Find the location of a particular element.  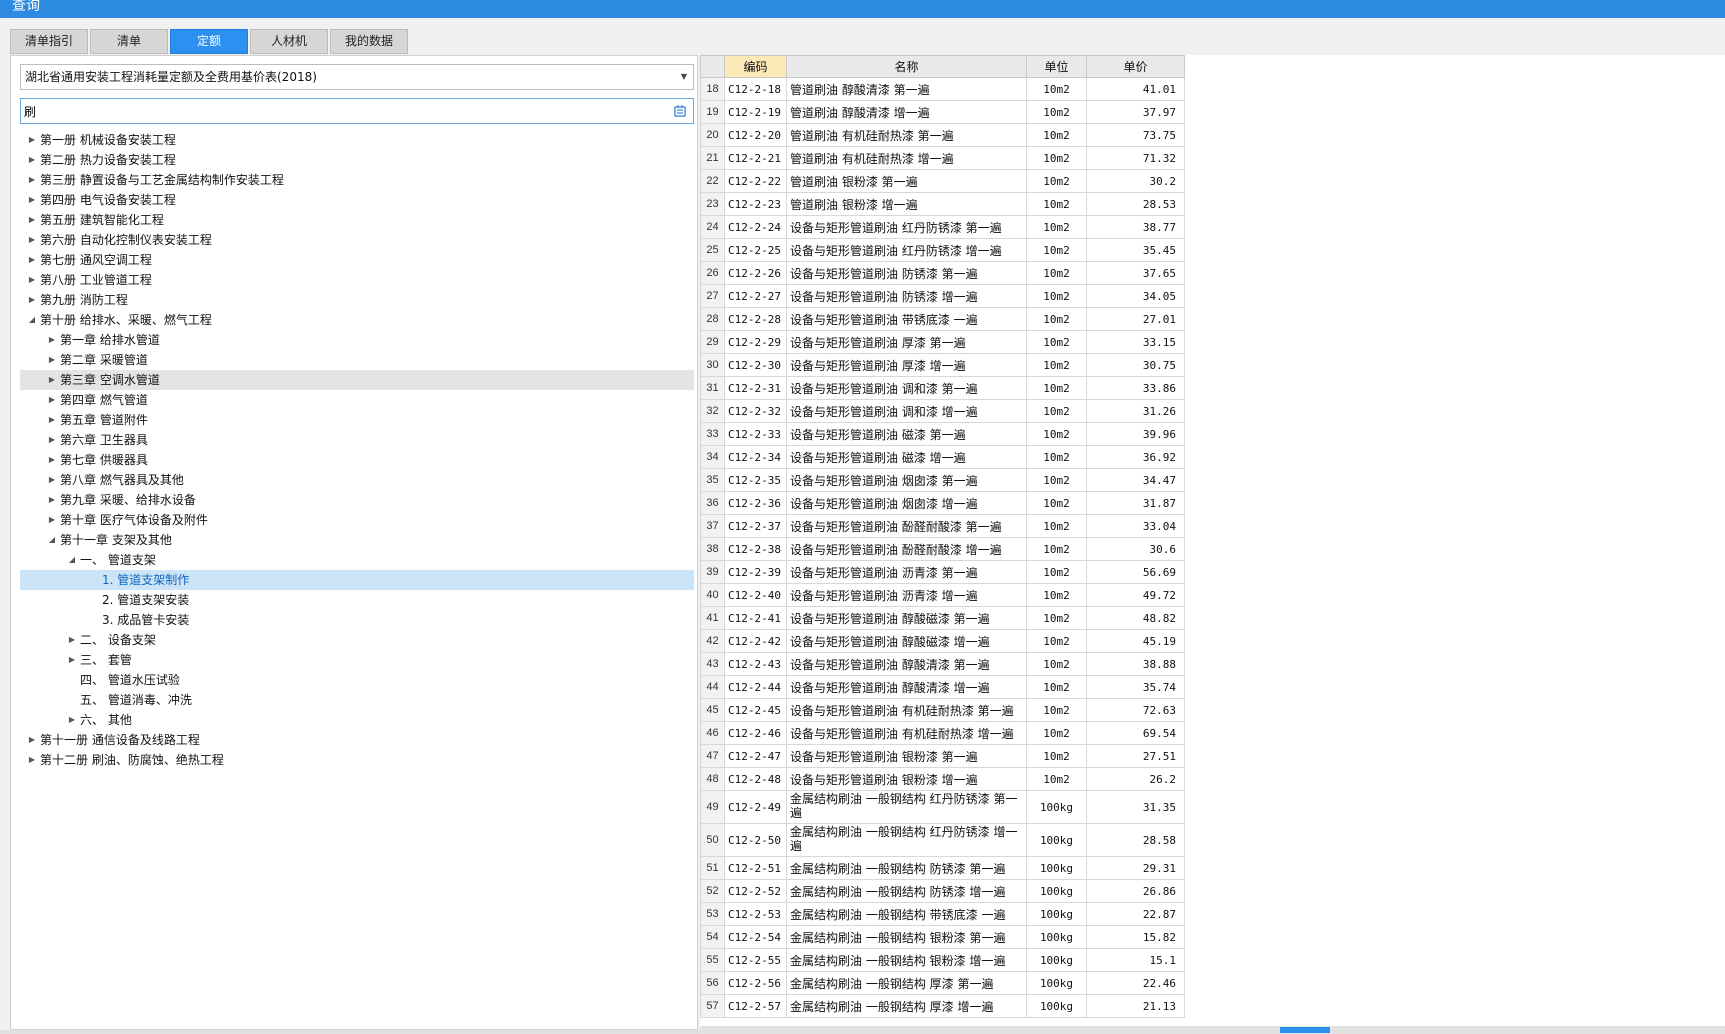

row-number: 21 is located at coordinates (712, 158).